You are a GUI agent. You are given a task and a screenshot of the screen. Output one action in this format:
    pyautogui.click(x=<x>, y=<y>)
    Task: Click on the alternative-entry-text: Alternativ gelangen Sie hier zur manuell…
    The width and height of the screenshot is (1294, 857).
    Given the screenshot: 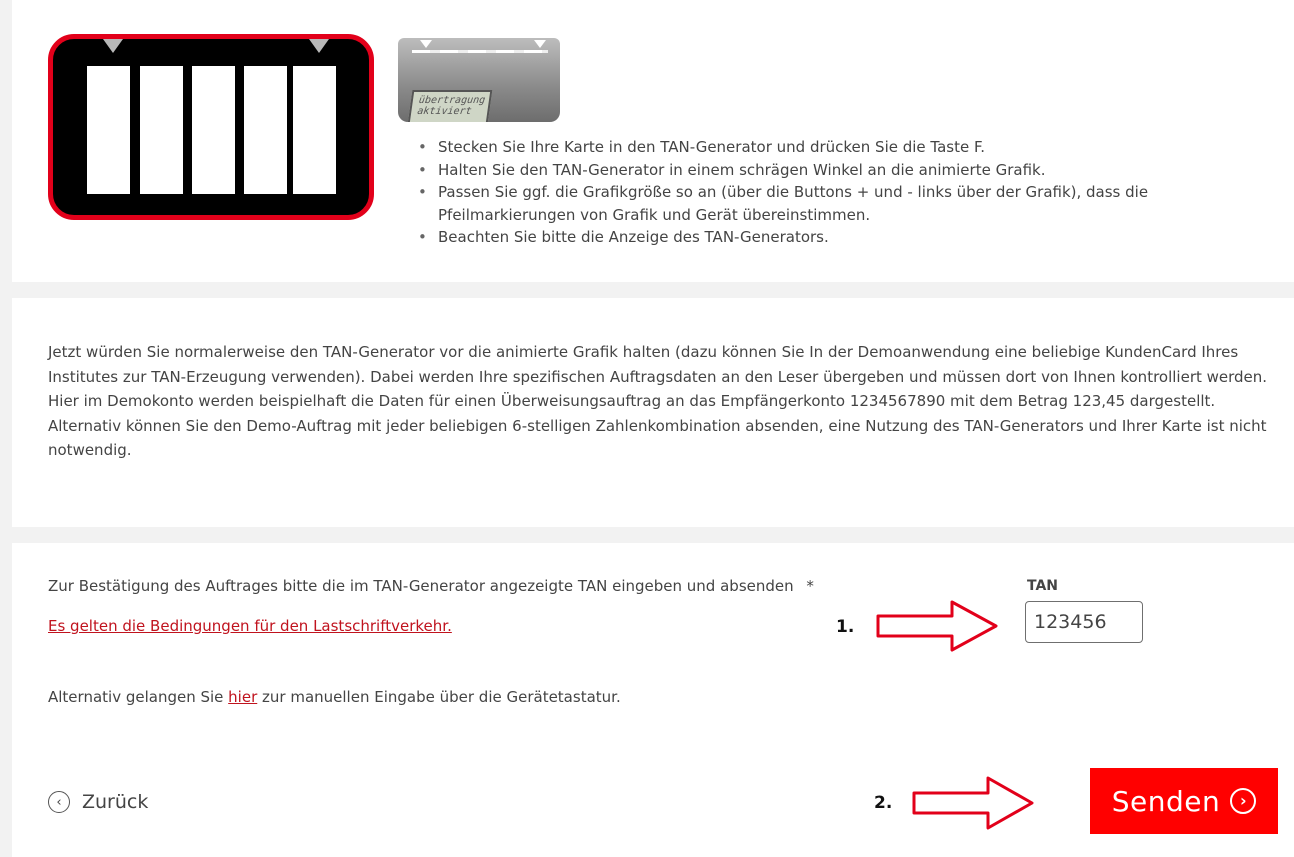 What is the action you would take?
    pyautogui.click(x=334, y=697)
    